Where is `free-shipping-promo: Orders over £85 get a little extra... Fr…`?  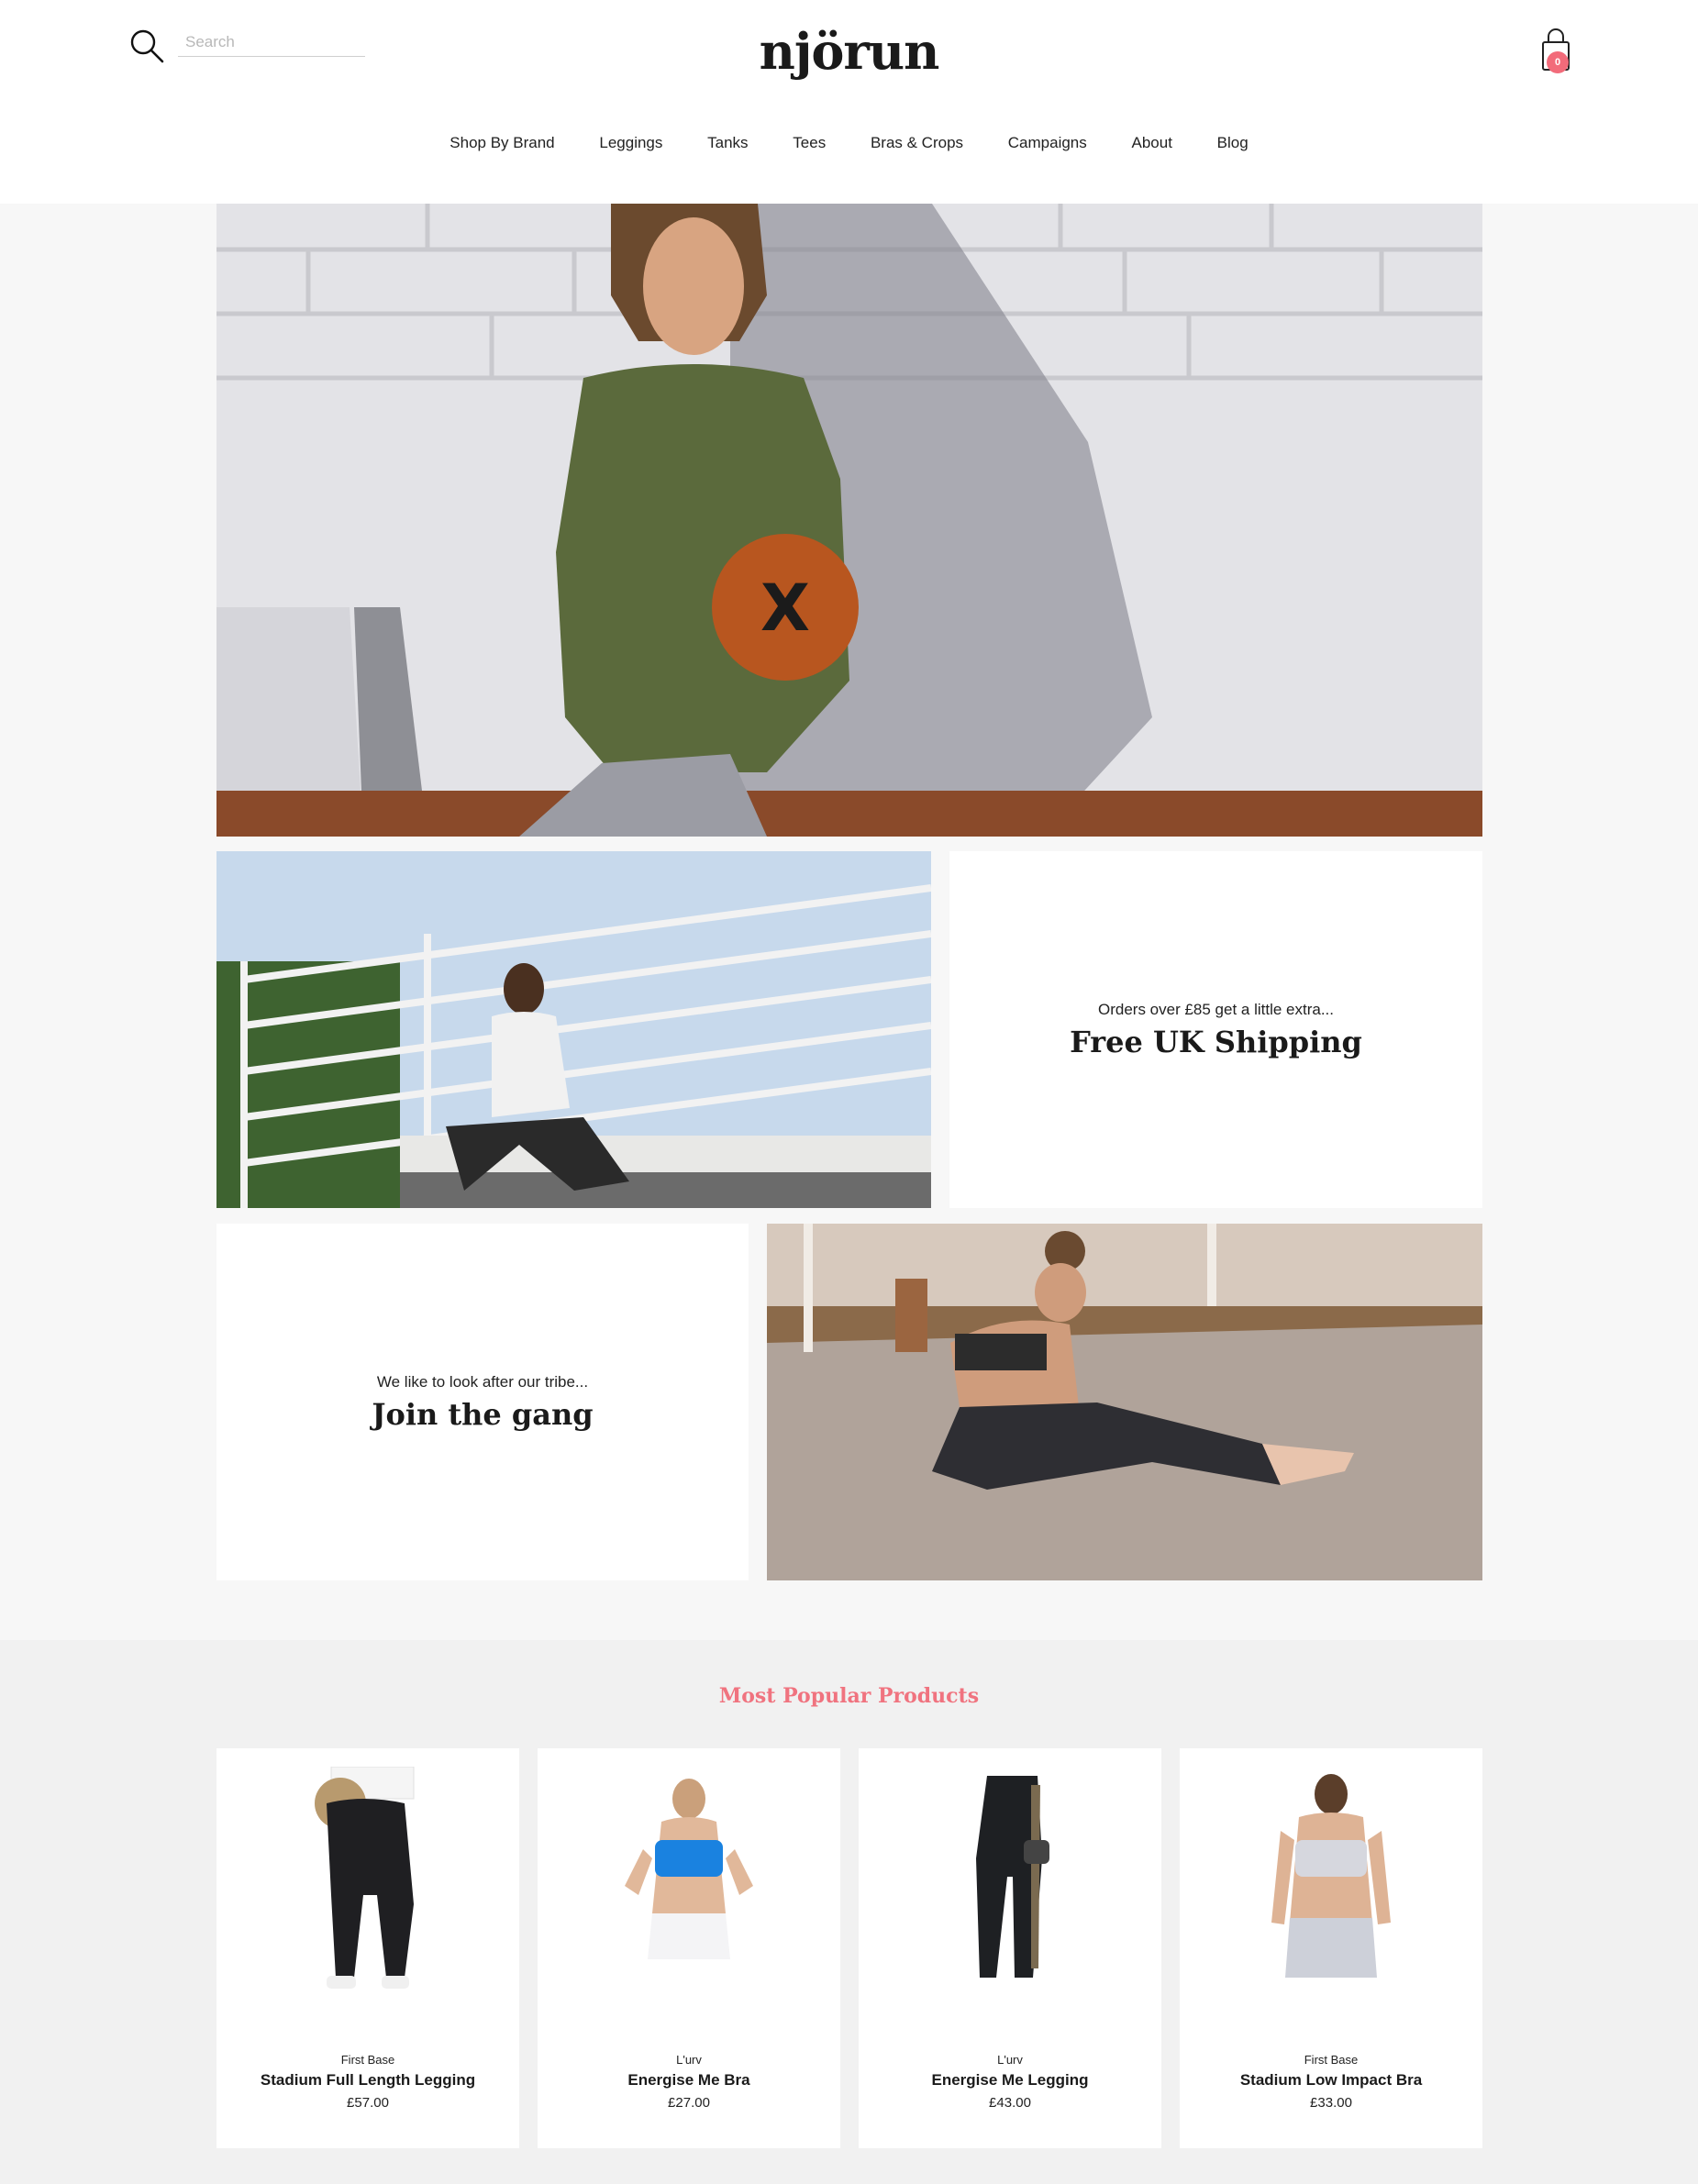
free-shipping-promo: Orders over £85 get a little extra... Fr… is located at coordinates (1215, 1029).